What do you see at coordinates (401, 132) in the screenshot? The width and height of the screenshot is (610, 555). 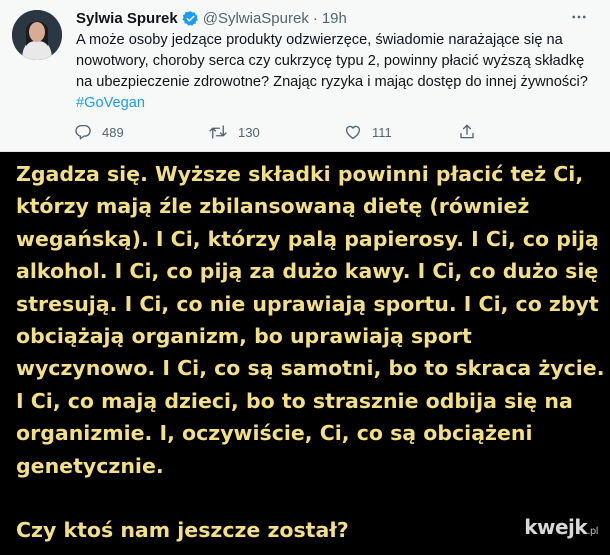 I see `like-button: 111` at bounding box center [401, 132].